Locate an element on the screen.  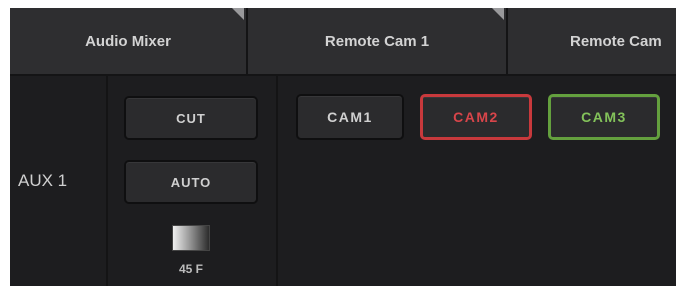
auto-button: AUTO is located at coordinates (191, 182).